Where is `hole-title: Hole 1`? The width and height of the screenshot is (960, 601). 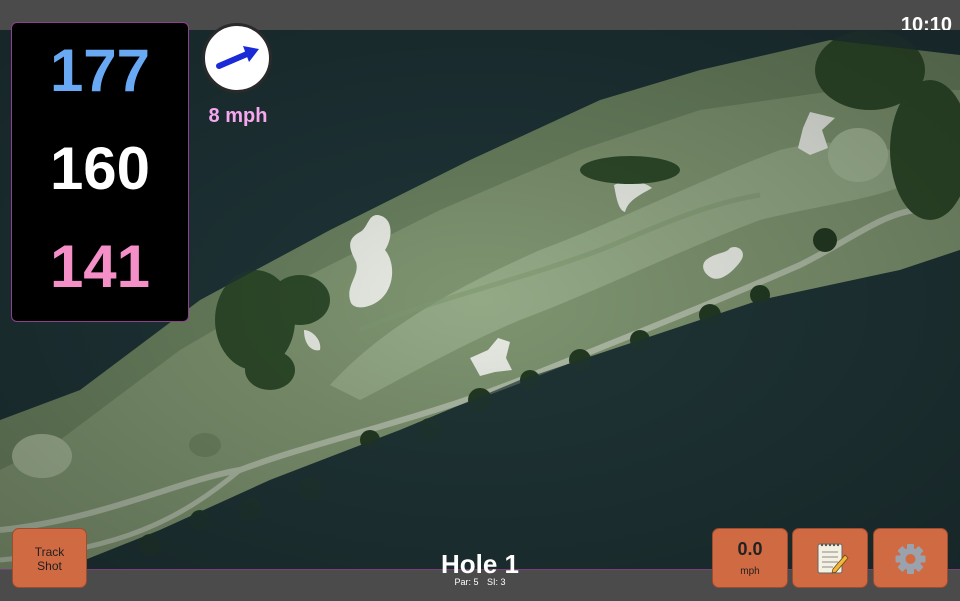
hole-title: Hole 1 is located at coordinates (480, 564).